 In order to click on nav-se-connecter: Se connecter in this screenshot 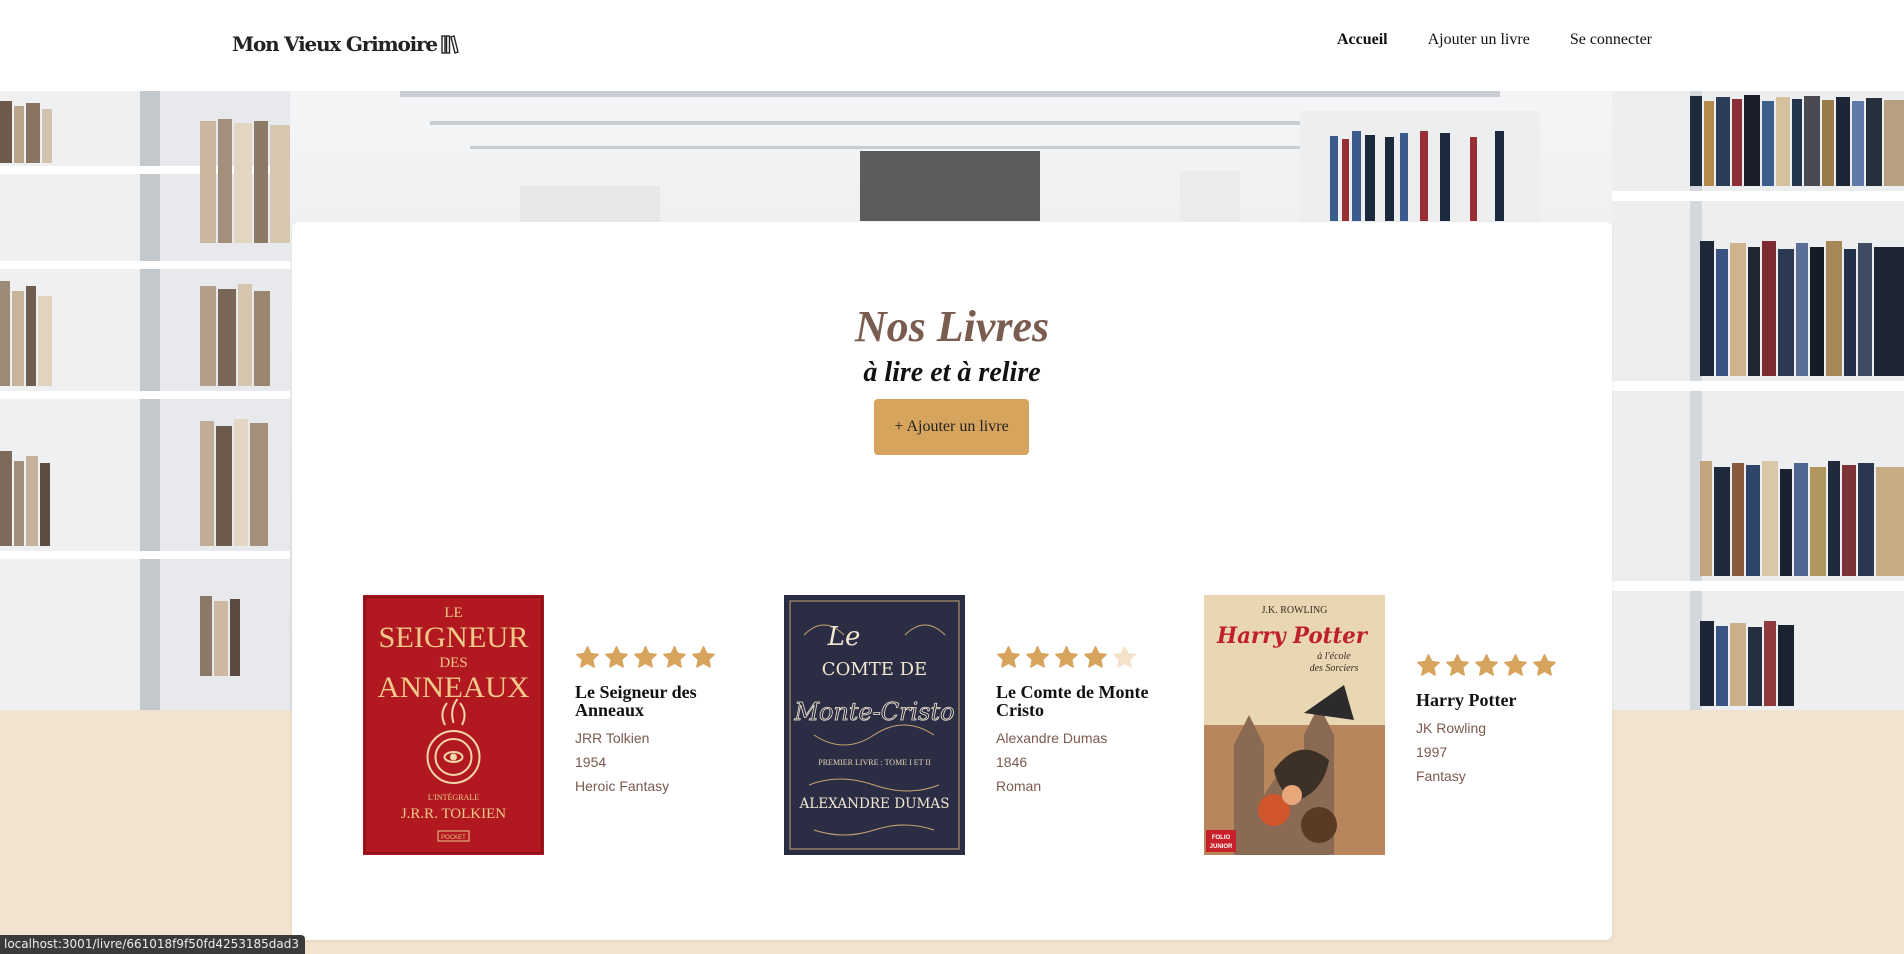, I will do `click(1611, 40)`.